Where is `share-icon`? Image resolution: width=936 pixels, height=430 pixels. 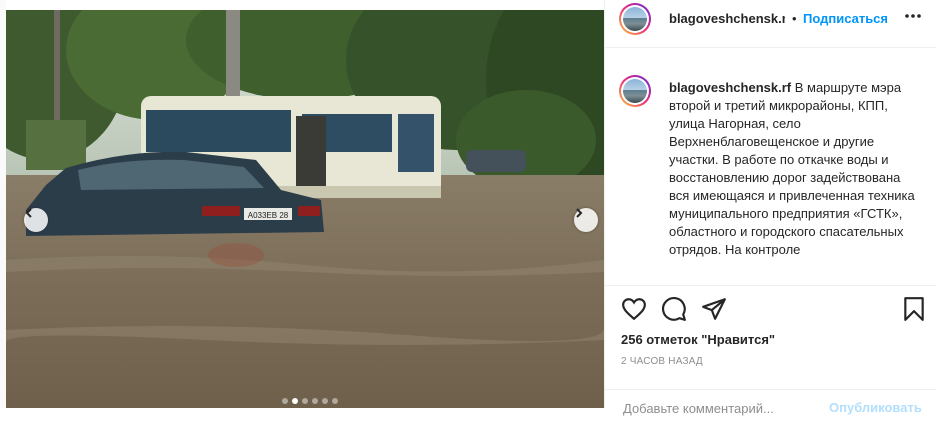 share-icon is located at coordinates (714, 309).